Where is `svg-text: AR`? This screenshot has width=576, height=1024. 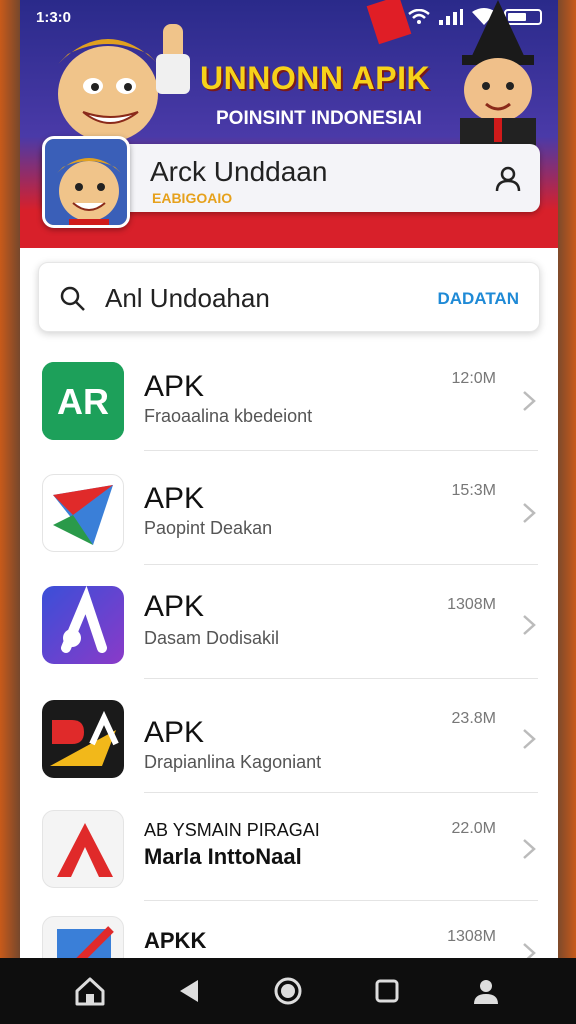
svg-text: AR is located at coordinates (83, 401).